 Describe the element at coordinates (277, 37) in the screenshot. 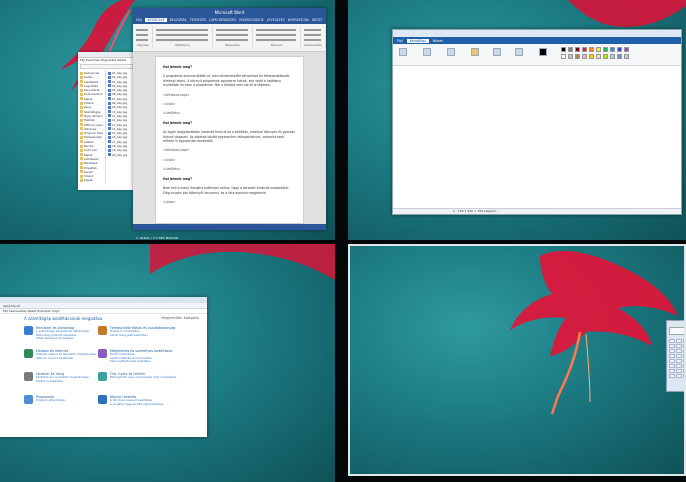

I see `ribbon-group: Stílusok` at that location.